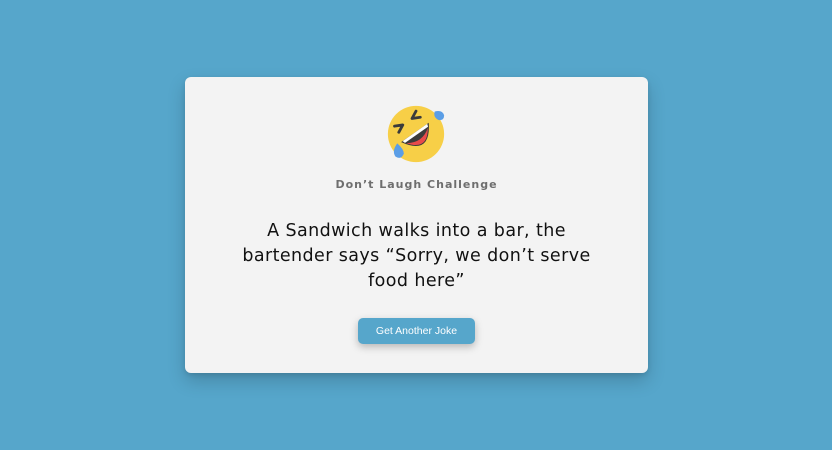 The width and height of the screenshot is (832, 450). Describe the element at coordinates (416, 331) in the screenshot. I see `get-another-joke-button: Get Another Joke` at that location.